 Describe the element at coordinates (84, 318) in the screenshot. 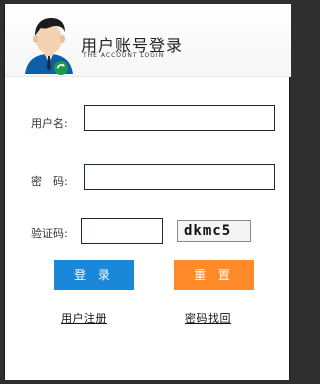

I see `register-link: 用户注册` at that location.